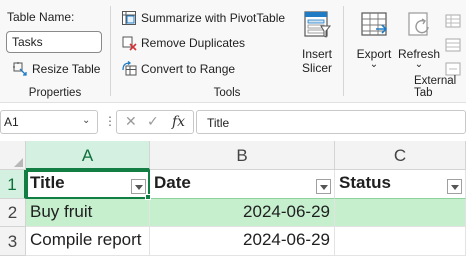 The height and width of the screenshot is (256, 466). I want to click on fill-handle, so click(148, 197).